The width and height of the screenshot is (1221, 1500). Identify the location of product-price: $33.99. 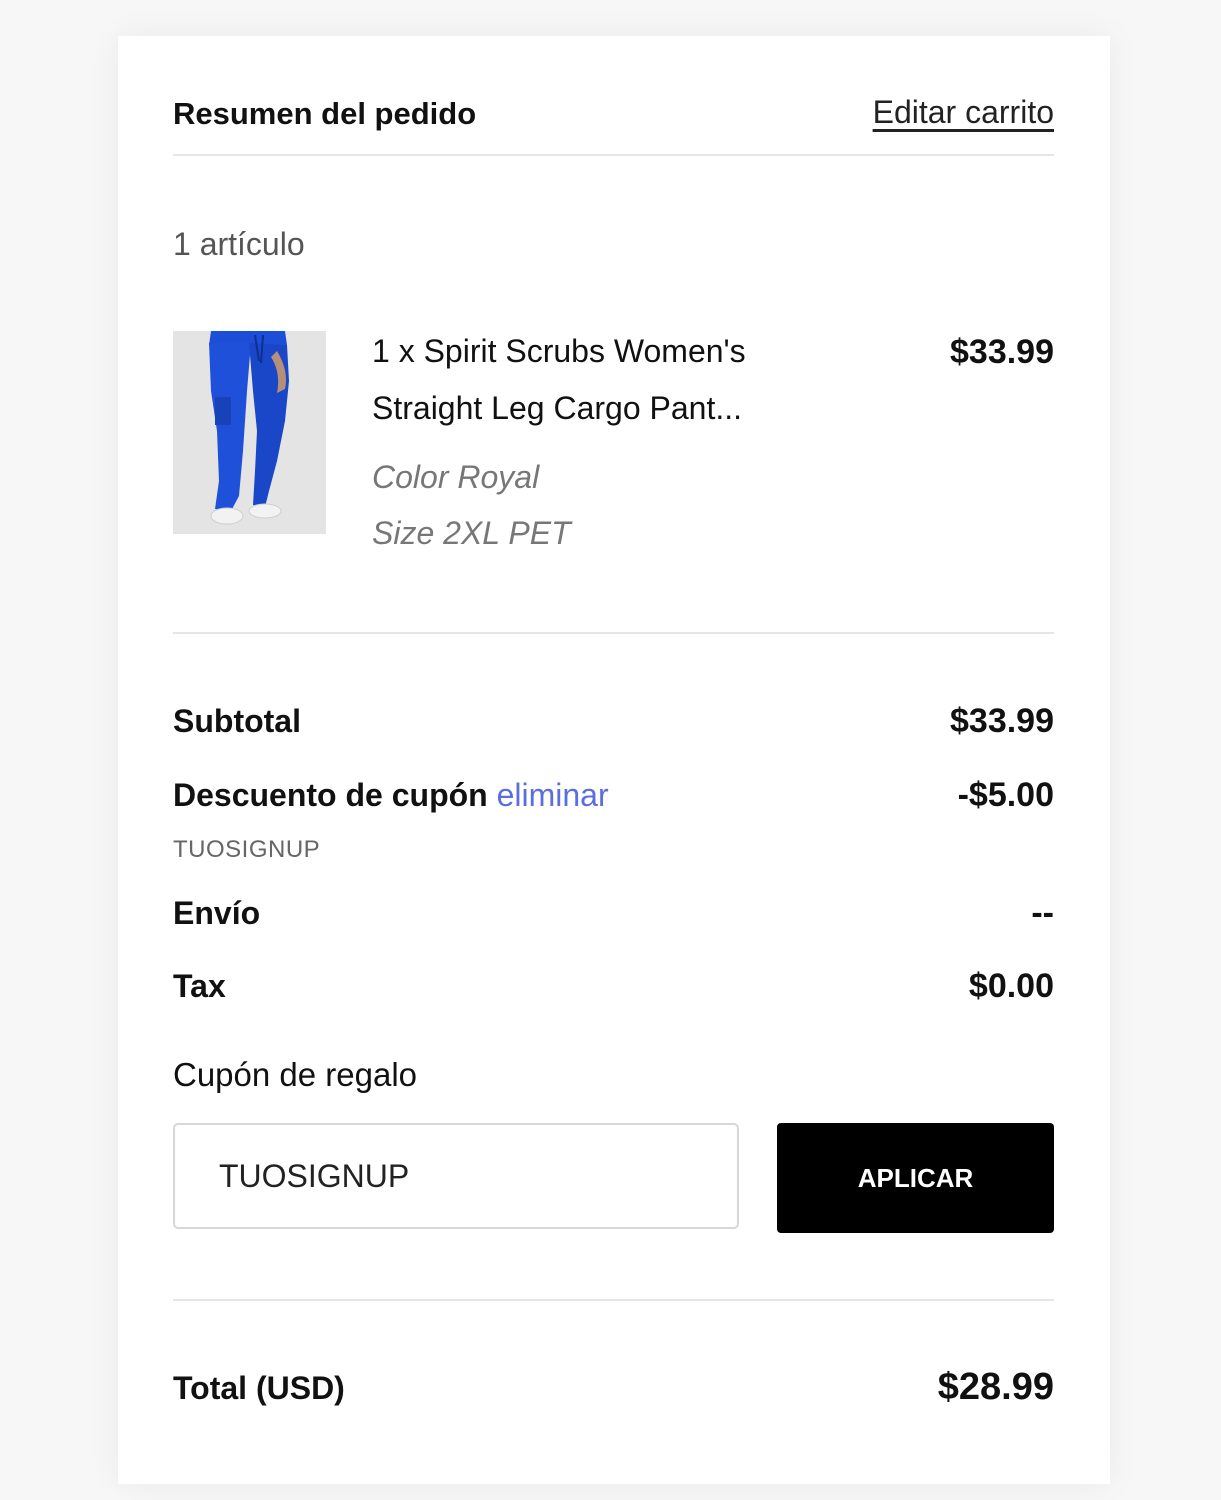
(1002, 352).